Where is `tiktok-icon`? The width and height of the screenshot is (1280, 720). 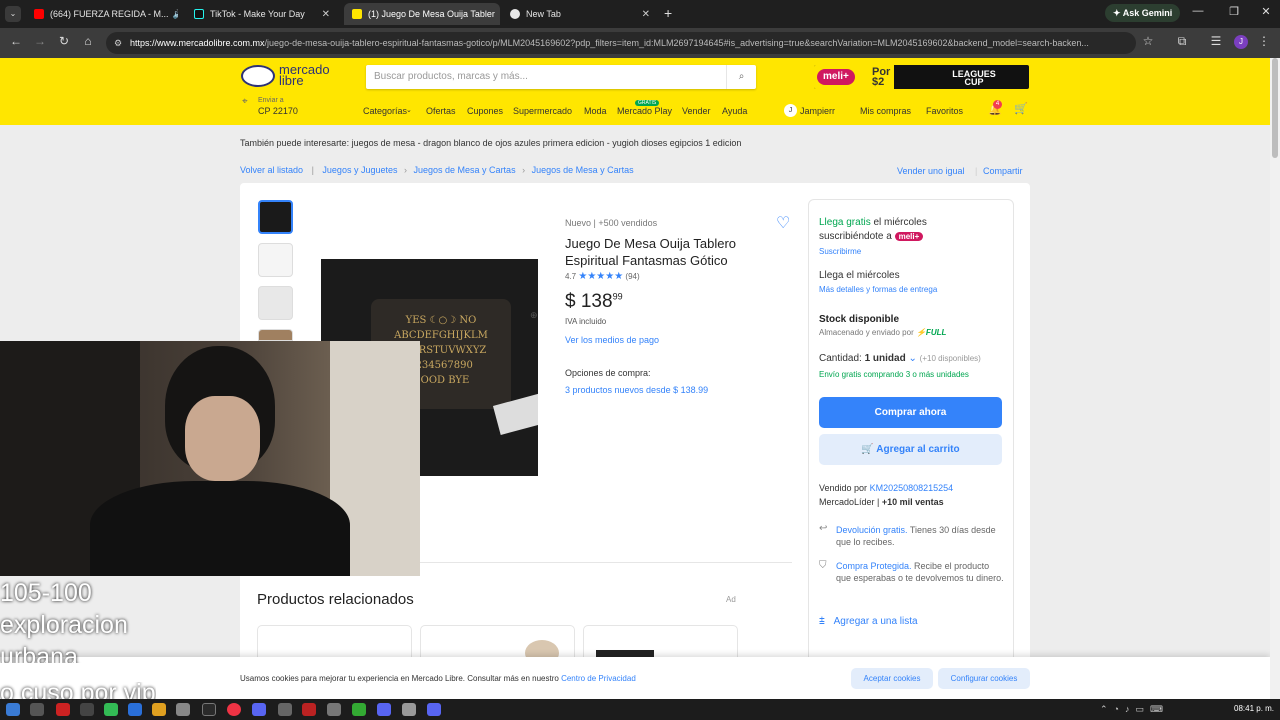 tiktok-icon is located at coordinates (199, 14).